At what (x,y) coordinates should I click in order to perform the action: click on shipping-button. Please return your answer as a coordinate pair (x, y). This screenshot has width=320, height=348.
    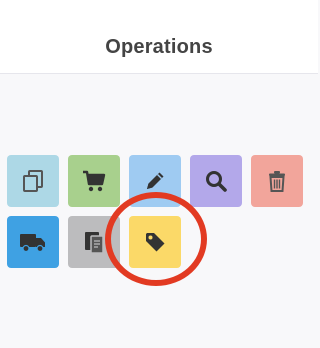
    Looking at the image, I should click on (33, 242).